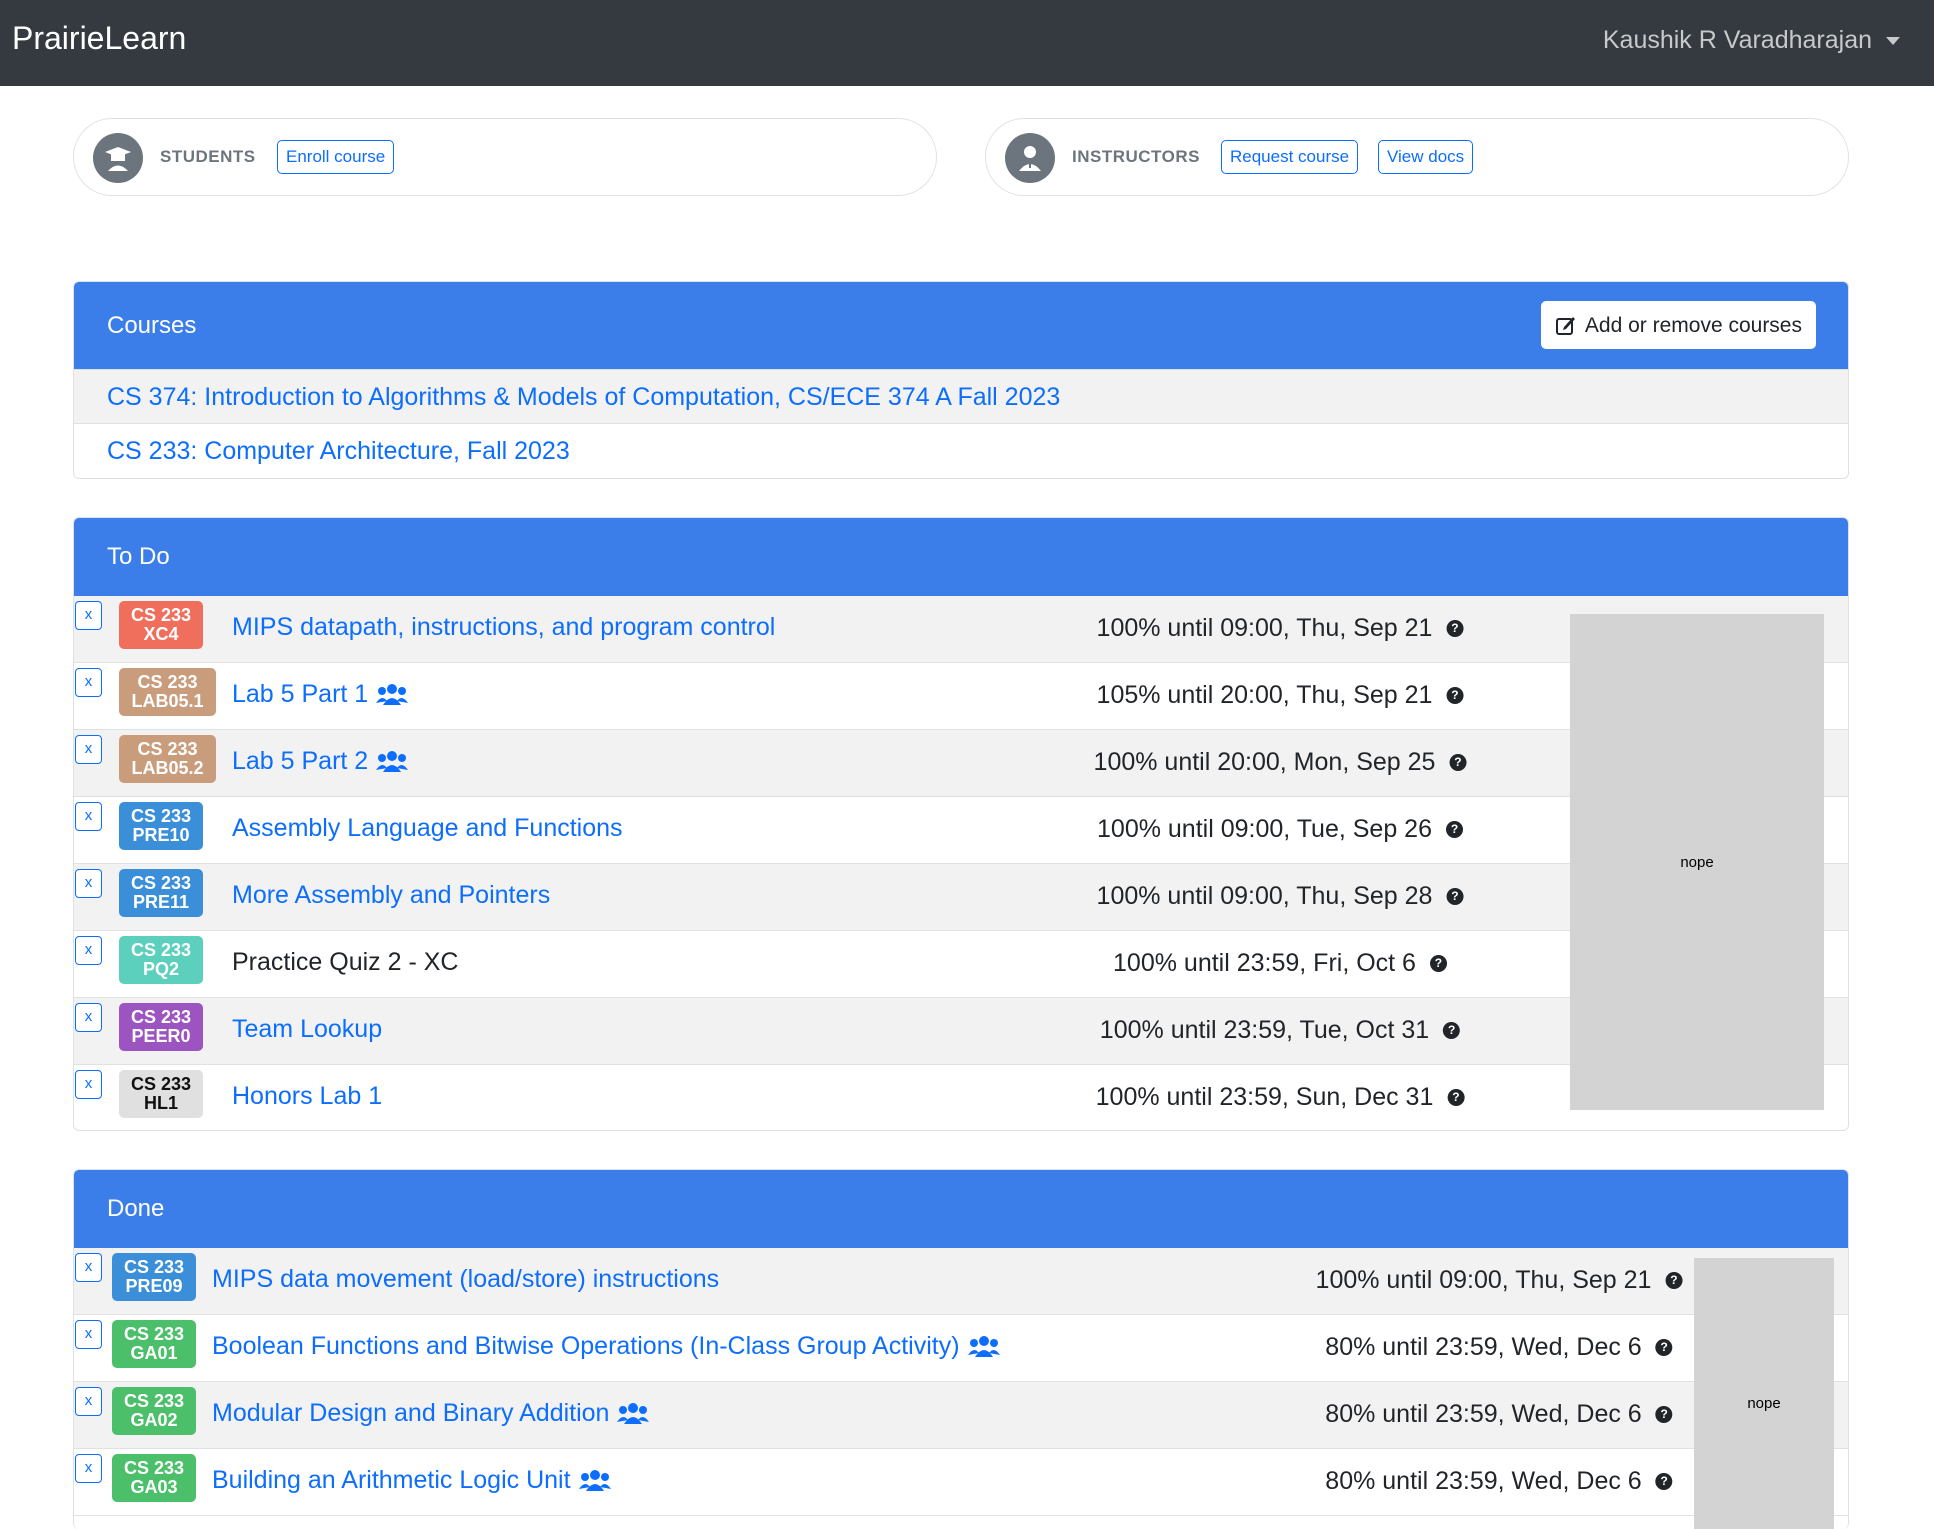 Image resolution: width=1934 pixels, height=1529 pixels. Describe the element at coordinates (345, 962) in the screenshot. I see `assessment-title: Practice Quiz 2 - XC` at that location.